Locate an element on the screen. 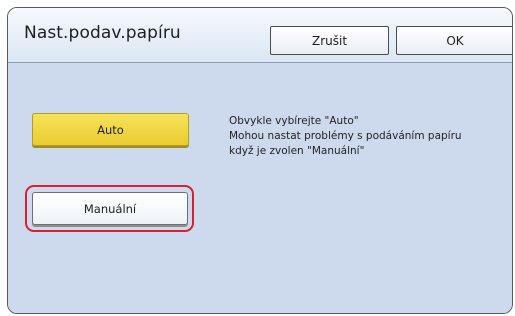 Image resolution: width=515 pixels, height=316 pixels. auto-button: Auto is located at coordinates (110, 129).